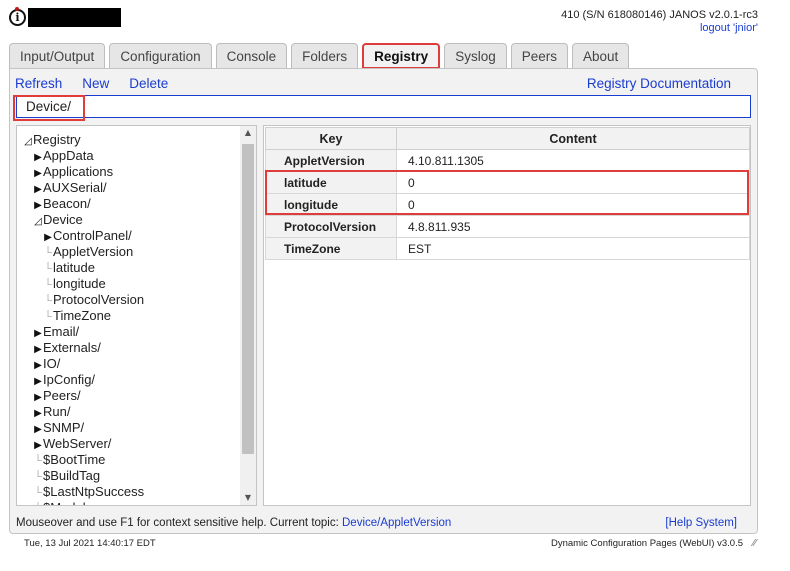  What do you see at coordinates (129, 188) in the screenshot?
I see `tree-item: ▶AUXSerial/` at bounding box center [129, 188].